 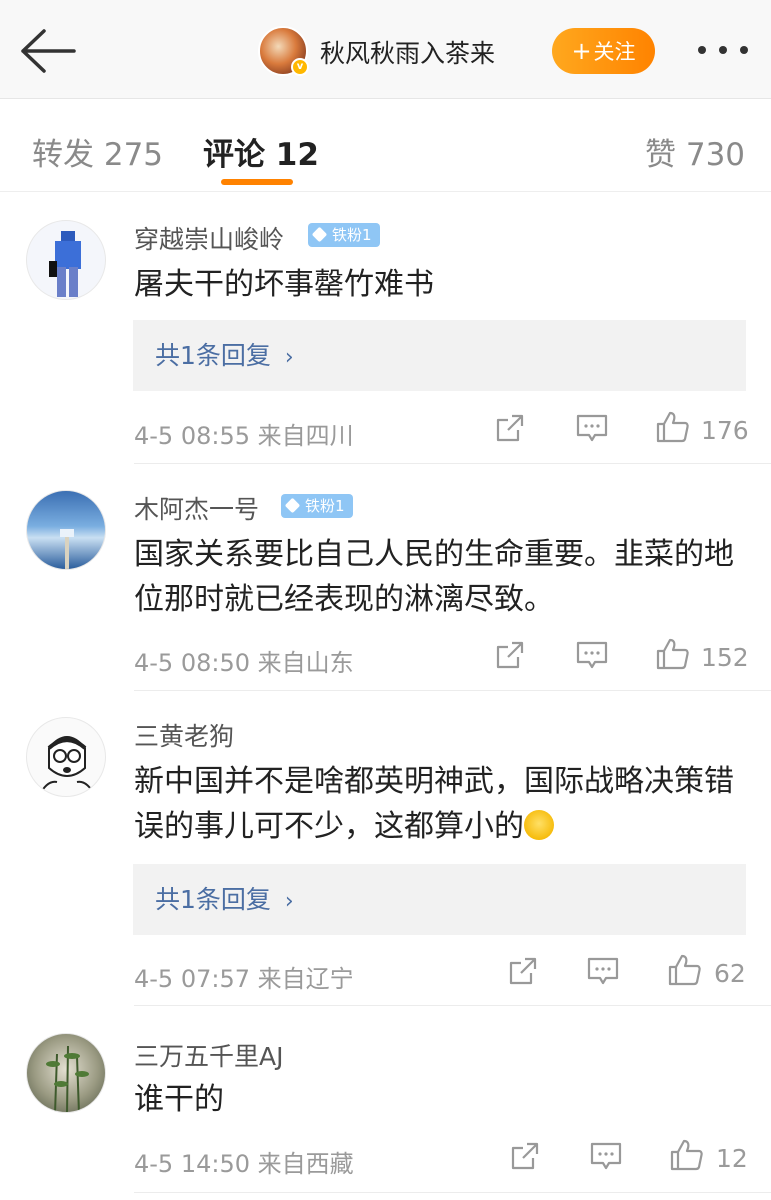 I want to click on follow-button: +关注, so click(x=603, y=51).